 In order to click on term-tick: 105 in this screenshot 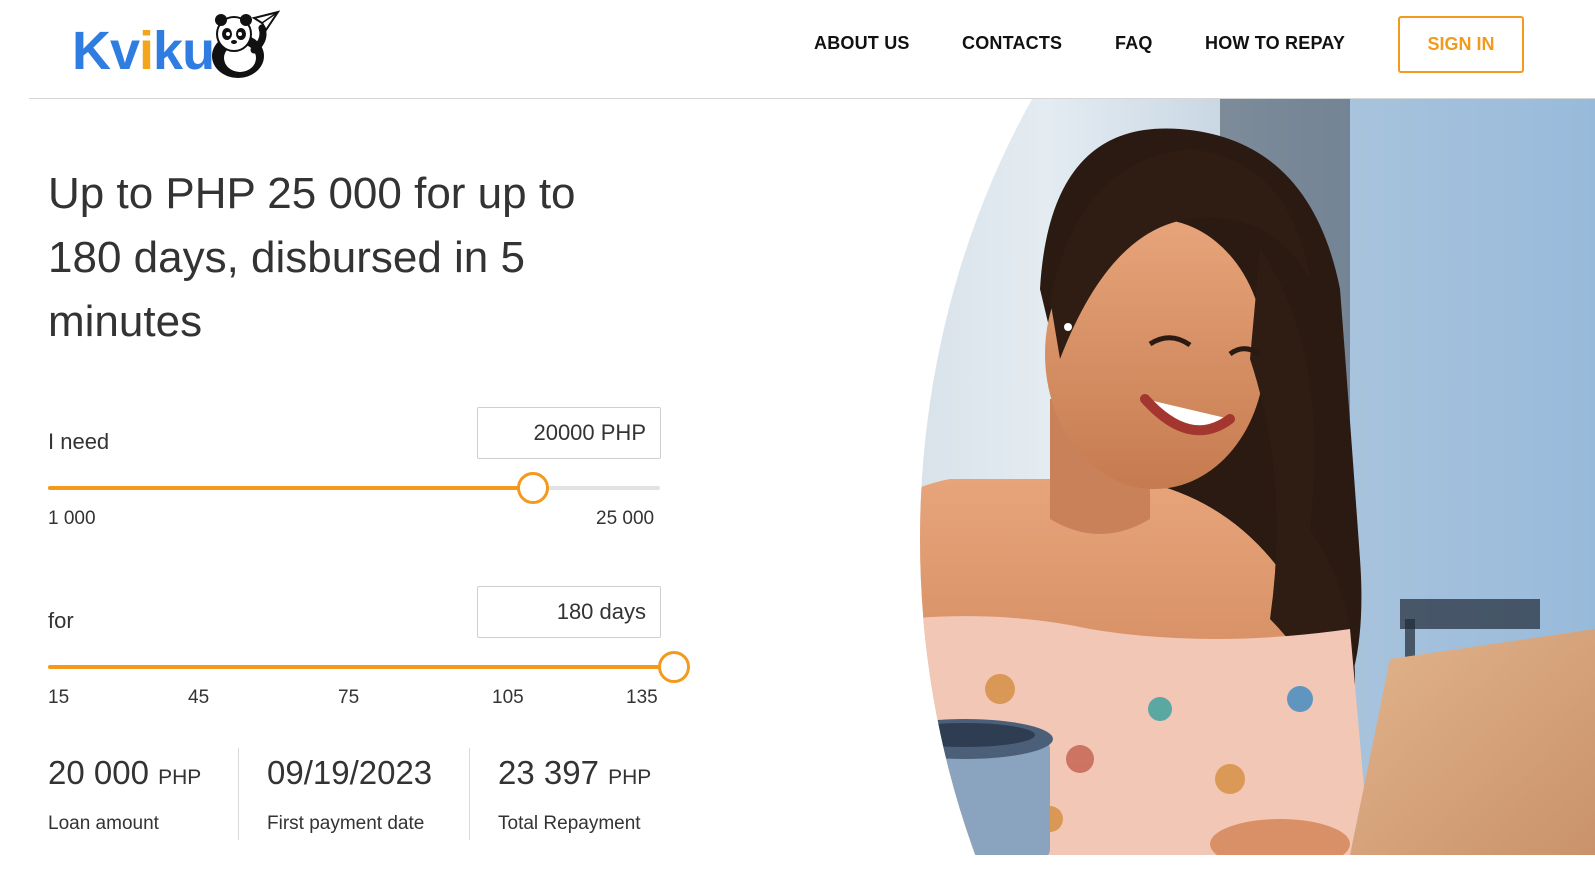, I will do `click(508, 697)`.